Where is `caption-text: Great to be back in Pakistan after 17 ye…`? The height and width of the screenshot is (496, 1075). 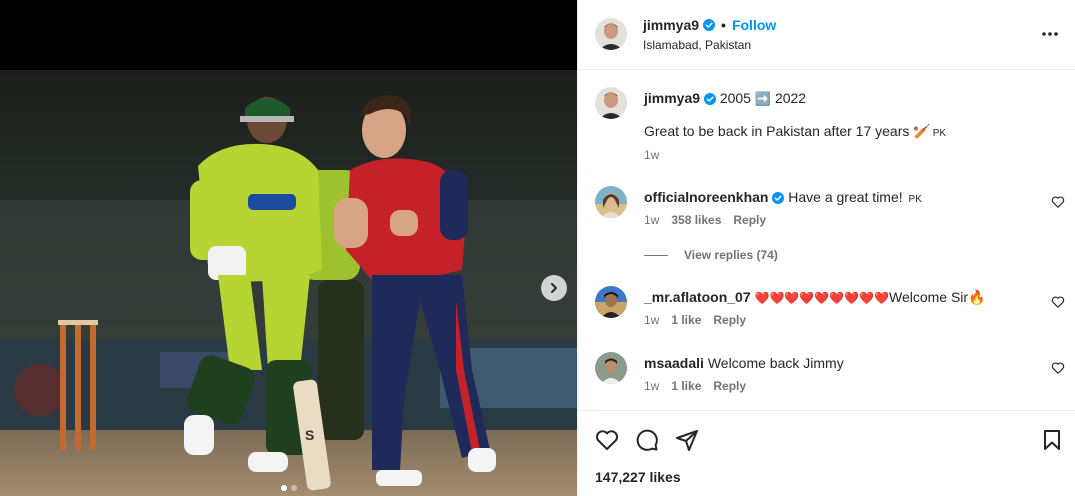 caption-text: Great to be back in Pakistan after 17 ye… is located at coordinates (777, 131).